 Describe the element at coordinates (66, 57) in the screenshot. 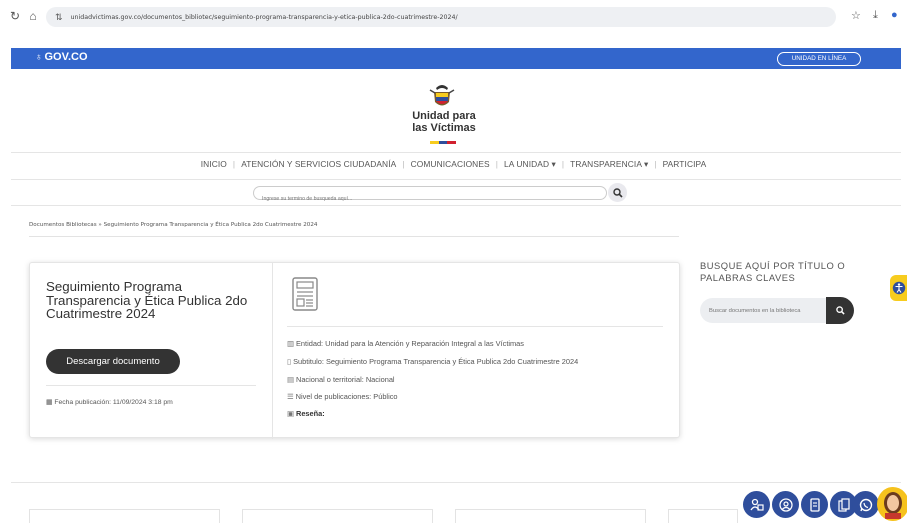

I see `govco-text: GOV.CO` at that location.